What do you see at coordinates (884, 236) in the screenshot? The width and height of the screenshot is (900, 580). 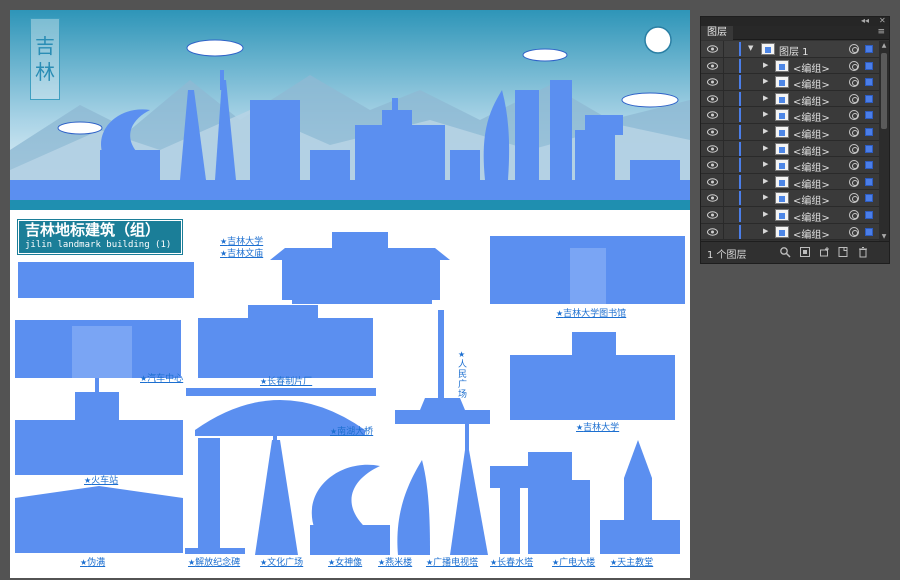 I see `scroll-down-icon: ▼` at bounding box center [884, 236].